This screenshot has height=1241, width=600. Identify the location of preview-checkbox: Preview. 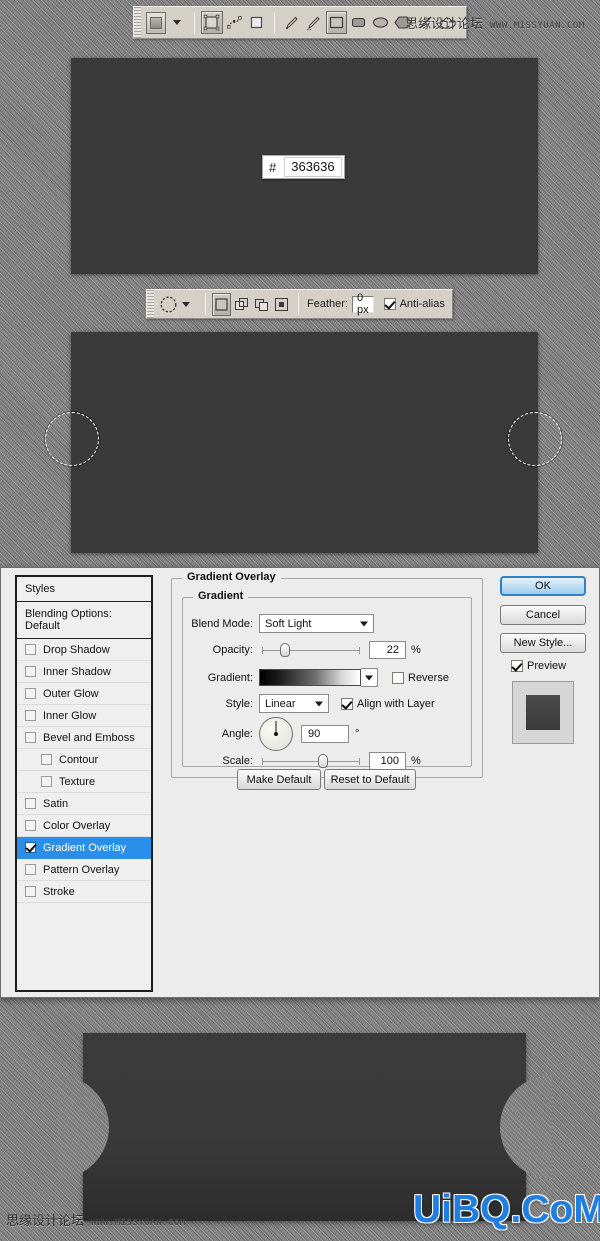
(538, 666).